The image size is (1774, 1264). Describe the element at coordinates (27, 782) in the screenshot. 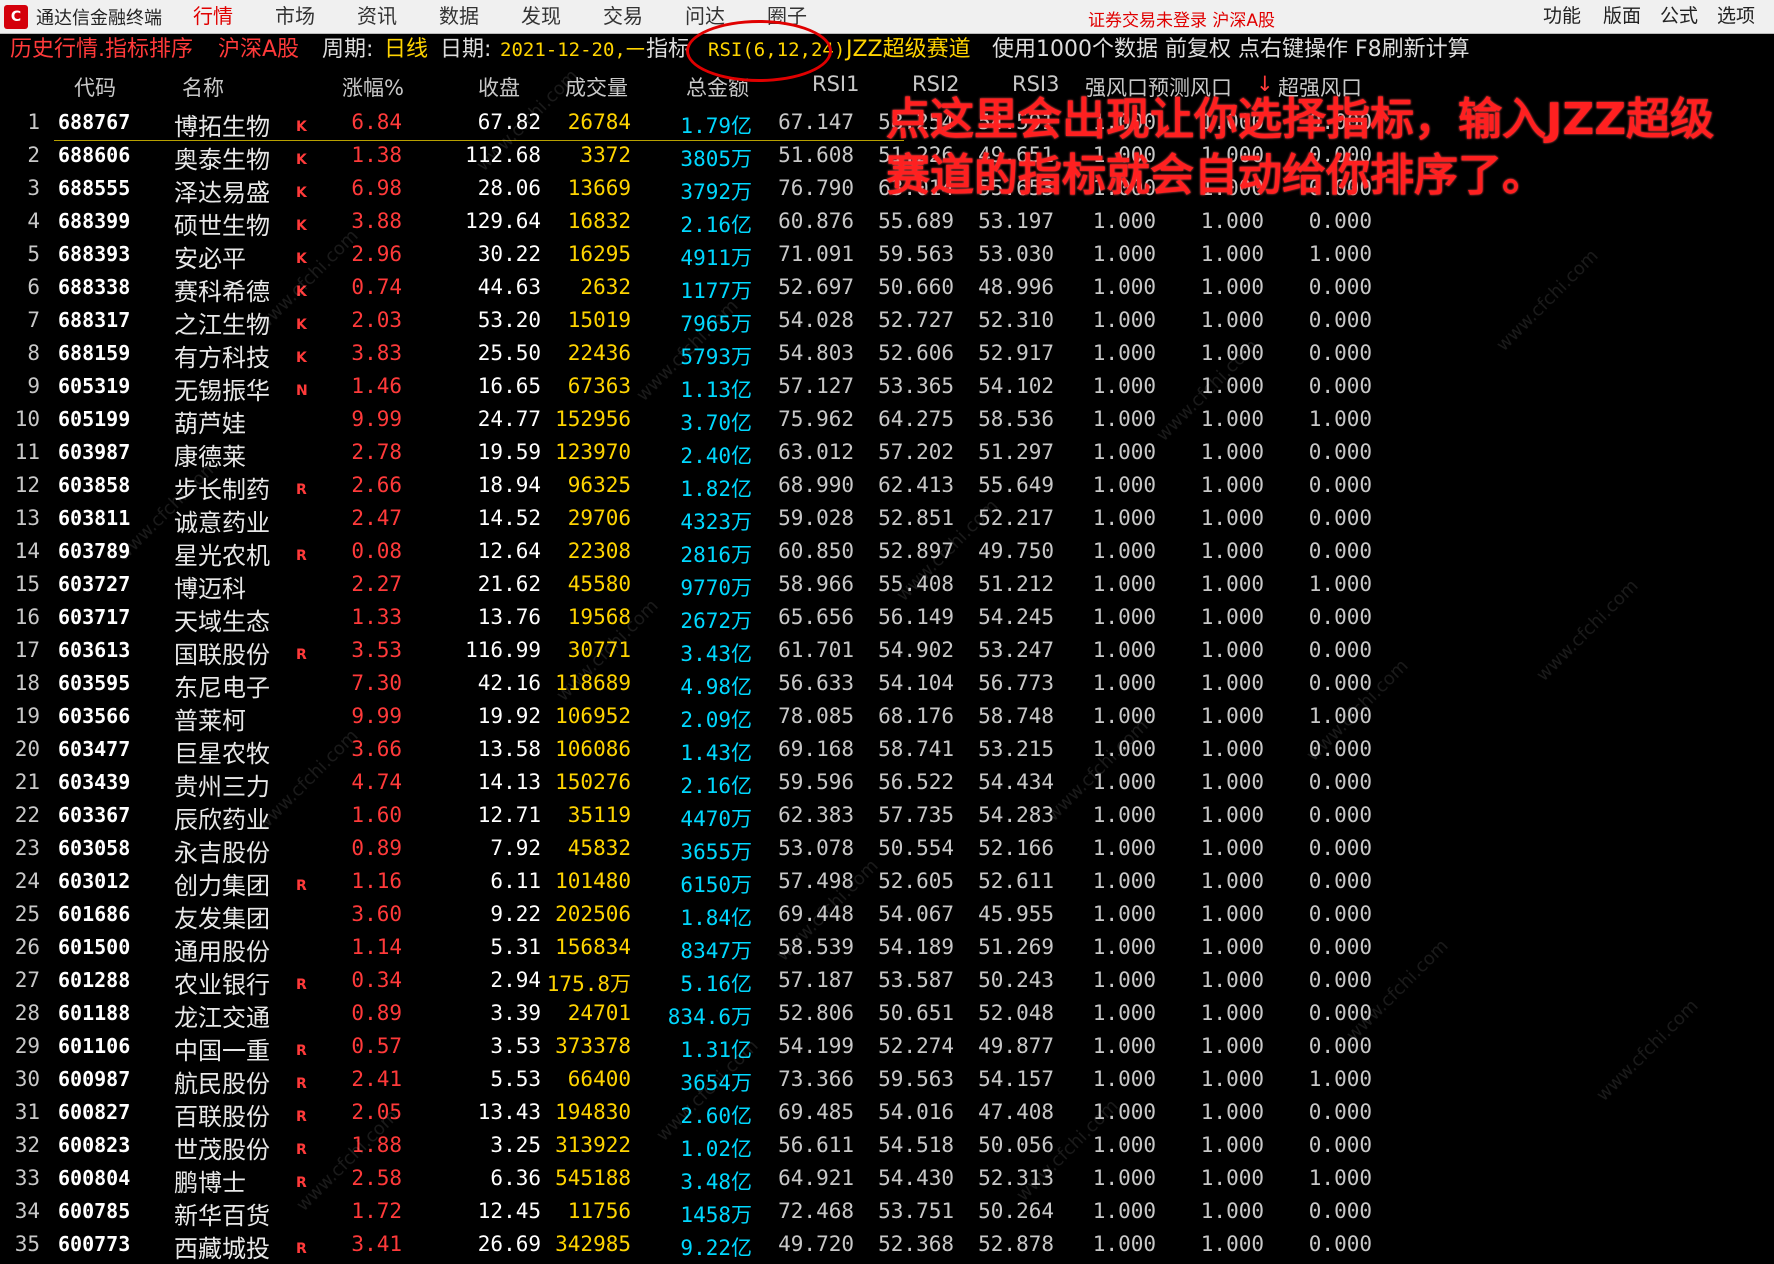

I see `row-index: 21` at that location.